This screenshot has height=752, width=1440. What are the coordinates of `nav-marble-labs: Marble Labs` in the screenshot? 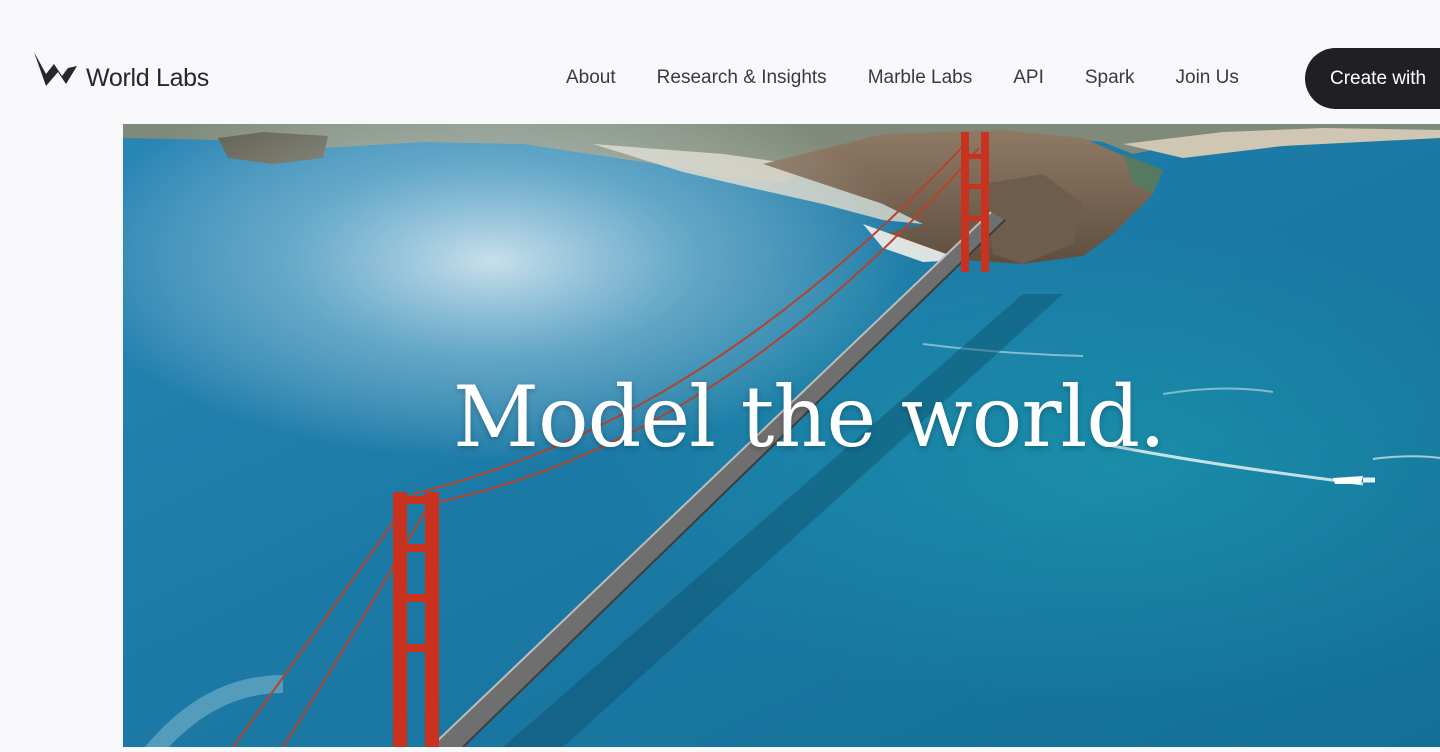 It's located at (920, 78).